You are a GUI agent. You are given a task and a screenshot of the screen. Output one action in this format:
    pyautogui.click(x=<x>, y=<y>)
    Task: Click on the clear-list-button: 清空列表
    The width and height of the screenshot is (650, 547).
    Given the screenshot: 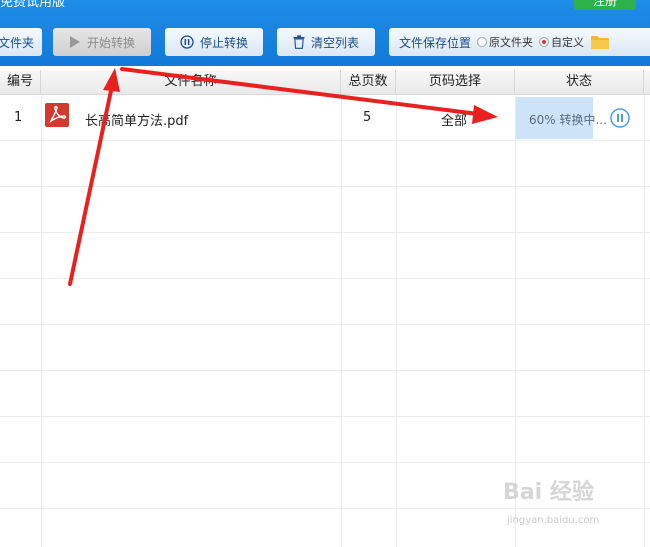 What is the action you would take?
    pyautogui.click(x=326, y=42)
    